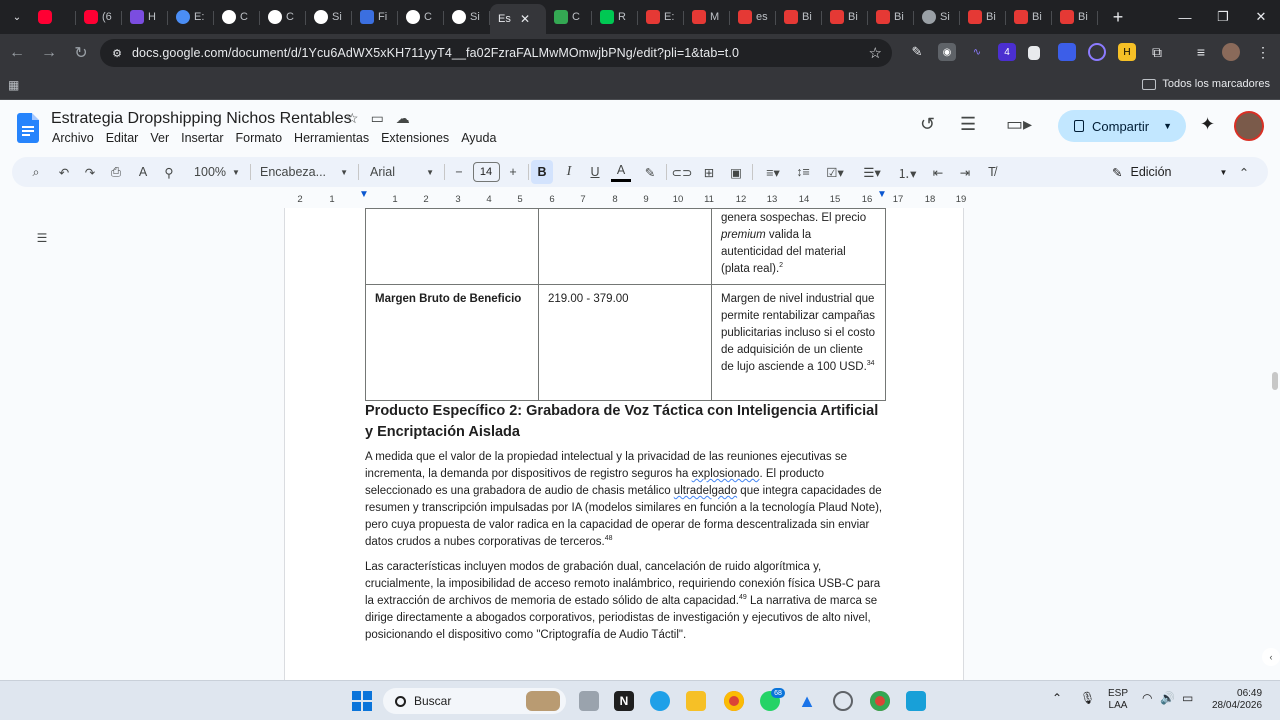 This screenshot has width=1280, height=720. Describe the element at coordinates (73, 138) in the screenshot. I see `menu-archivo: Archivo` at that location.